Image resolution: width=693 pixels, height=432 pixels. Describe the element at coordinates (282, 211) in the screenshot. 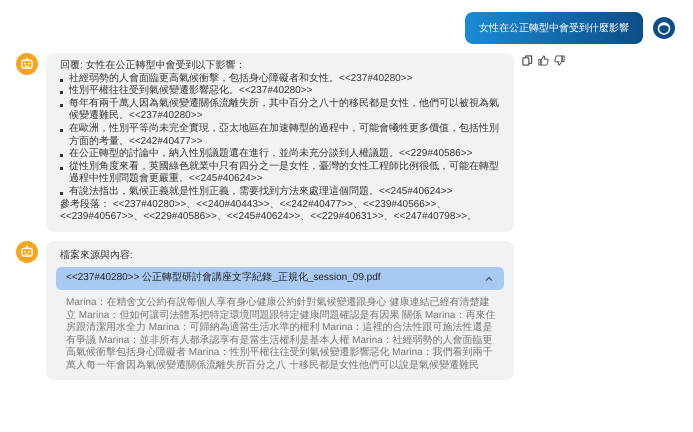

I see `reference-list: 參考段落： <<237#40280>>、<<240#40443>>、<<242#40477>>、<<239#40566>>、<<239#40567>>、<<229#40586>>、<<245#40624>>、<<229#40631>>、<<247#40798>>。` at that location.